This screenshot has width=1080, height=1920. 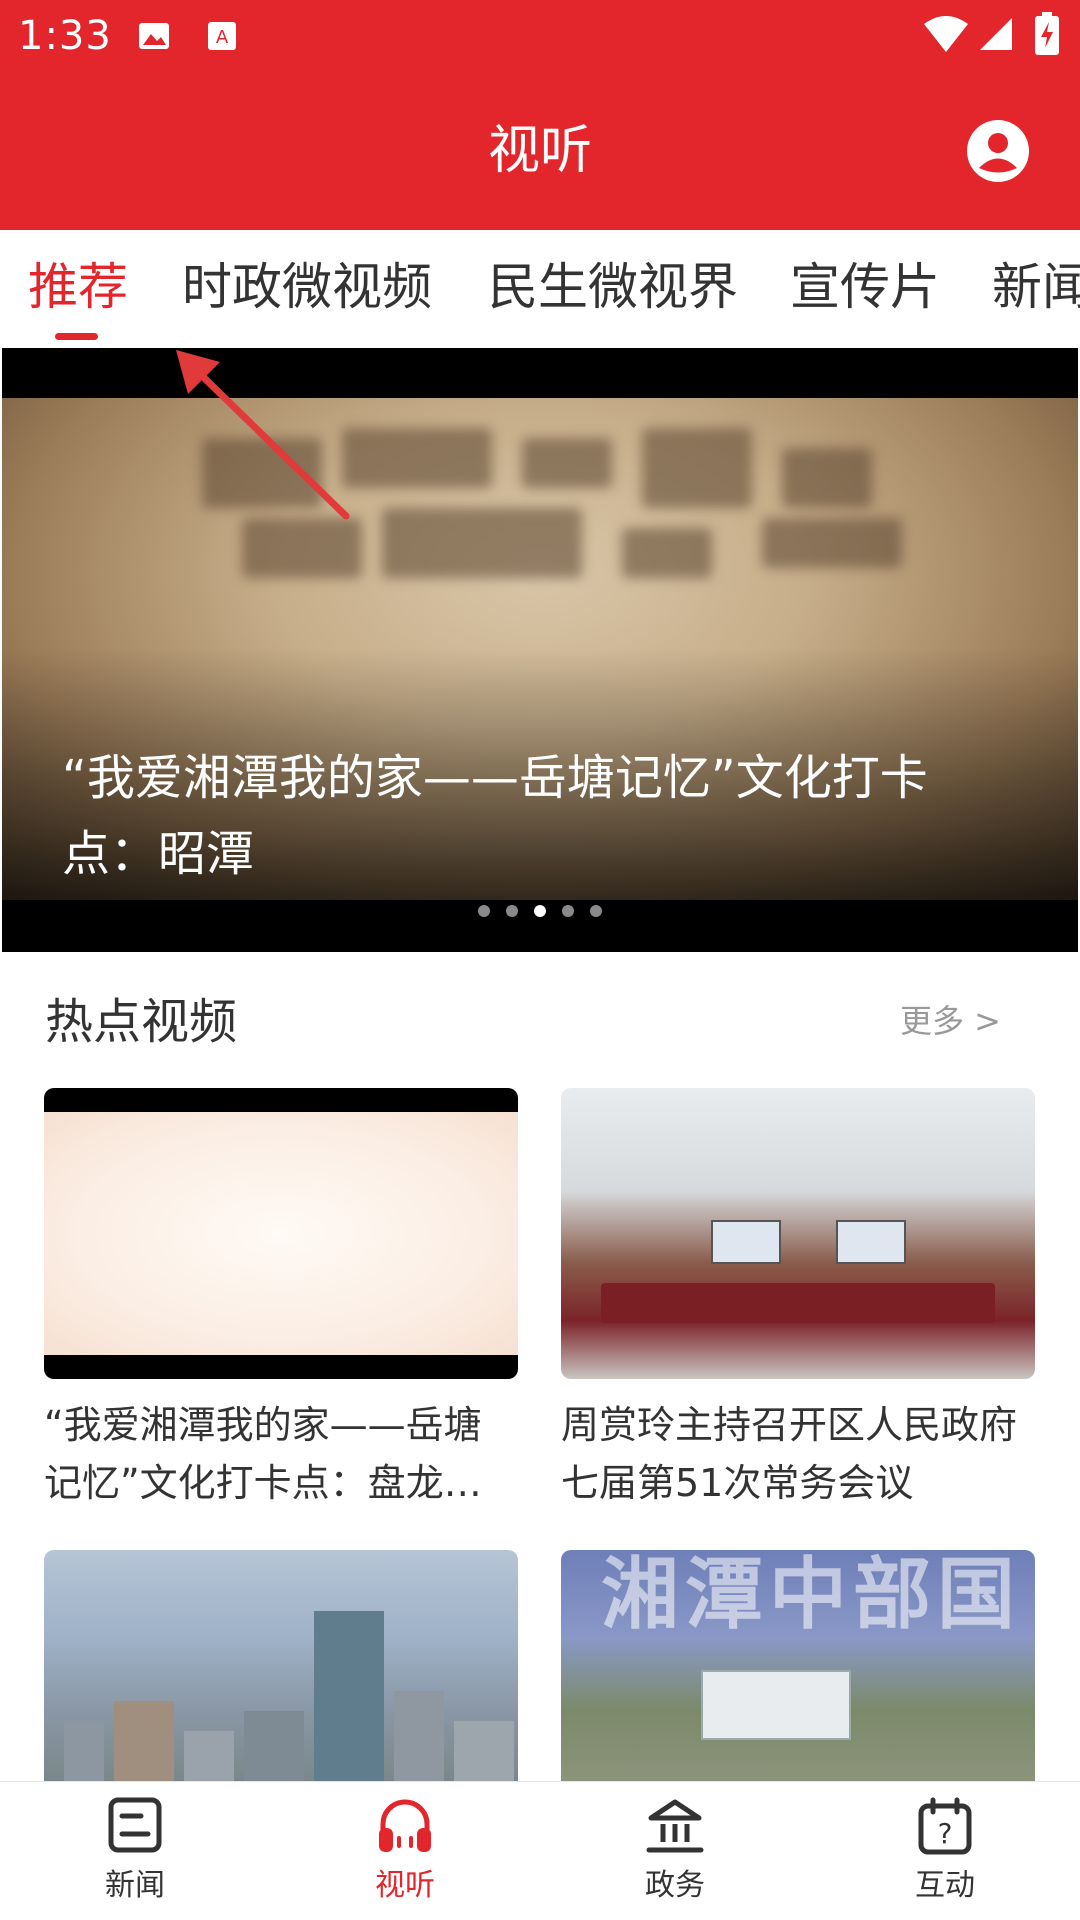 What do you see at coordinates (998, 151) in the screenshot?
I see `user-profile-icon` at bounding box center [998, 151].